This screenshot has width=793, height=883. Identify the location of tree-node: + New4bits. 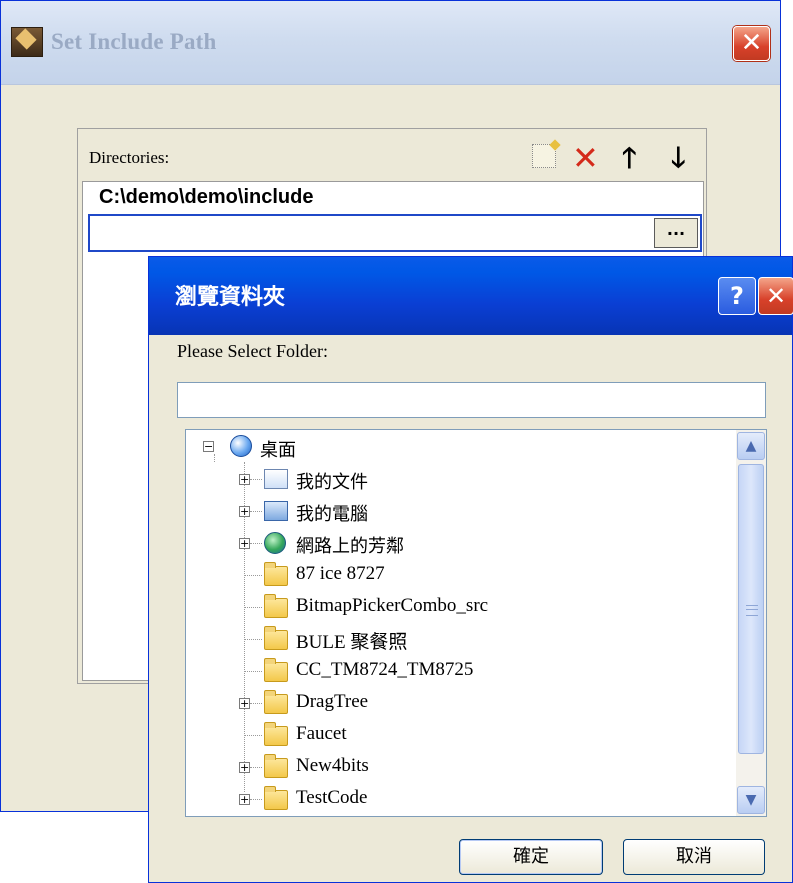
(456, 767).